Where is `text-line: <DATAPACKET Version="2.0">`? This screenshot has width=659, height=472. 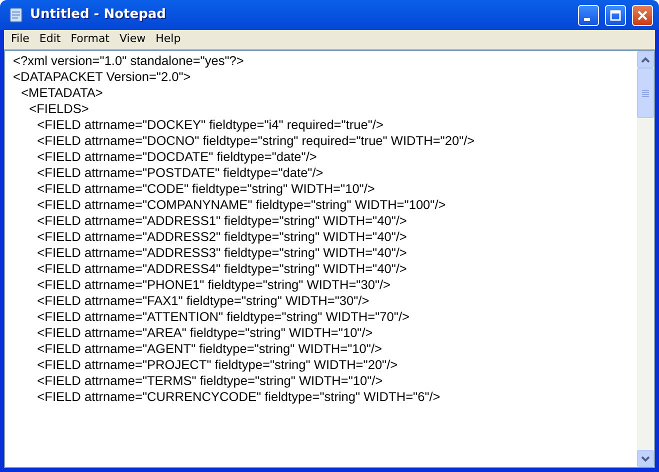 text-line: <DATAPACKET Version="2.0"> is located at coordinates (102, 77).